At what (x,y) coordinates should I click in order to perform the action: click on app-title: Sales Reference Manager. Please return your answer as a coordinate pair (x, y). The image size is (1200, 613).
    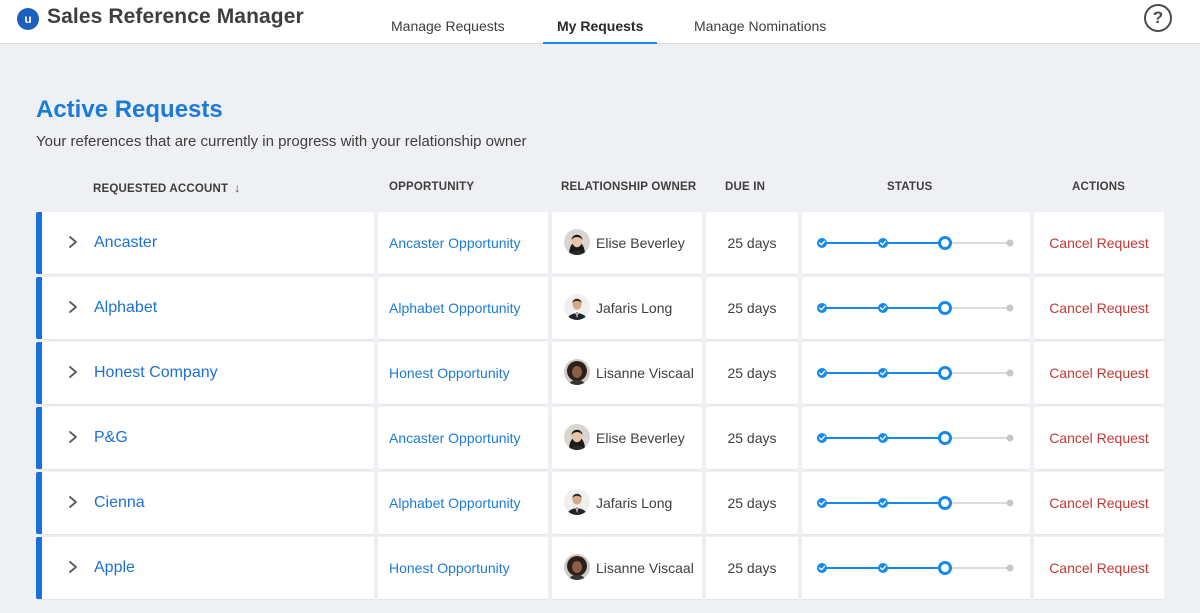
    Looking at the image, I should click on (175, 16).